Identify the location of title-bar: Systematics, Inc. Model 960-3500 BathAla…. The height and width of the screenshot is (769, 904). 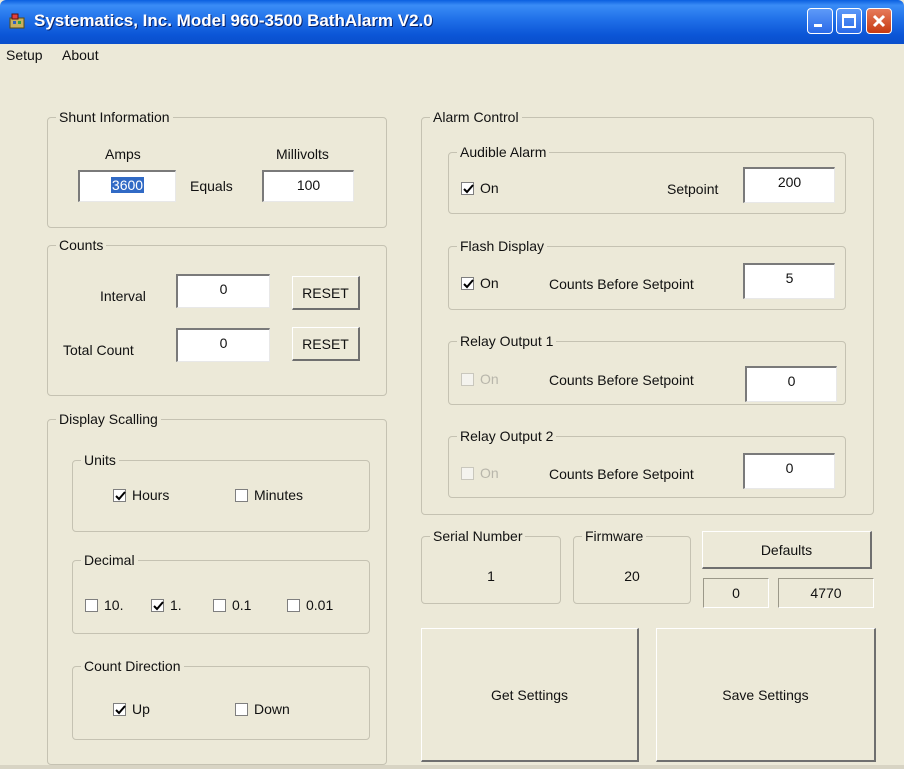
(452, 22).